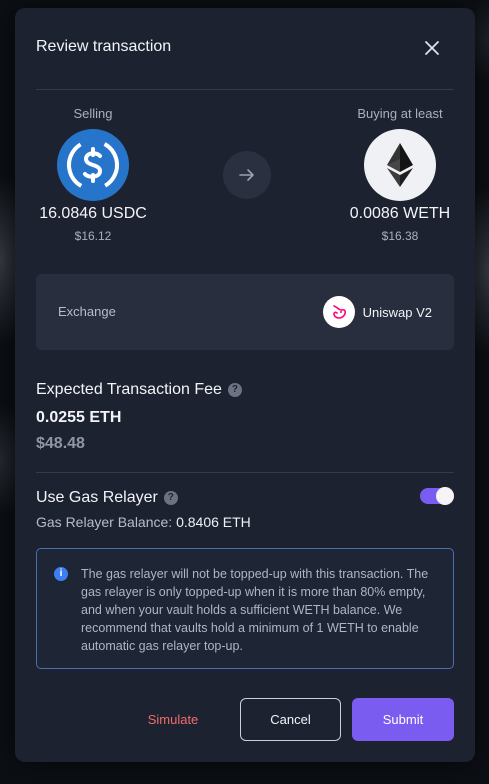 This screenshot has width=489, height=784. I want to click on relayer-balance-value: 0.8406 ETH, so click(213, 522).